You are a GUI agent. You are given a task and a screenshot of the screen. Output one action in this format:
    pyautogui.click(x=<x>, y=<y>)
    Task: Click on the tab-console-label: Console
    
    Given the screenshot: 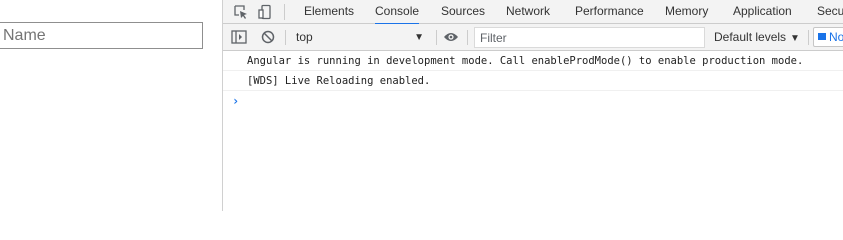 What is the action you would take?
    pyautogui.click(x=397, y=11)
    